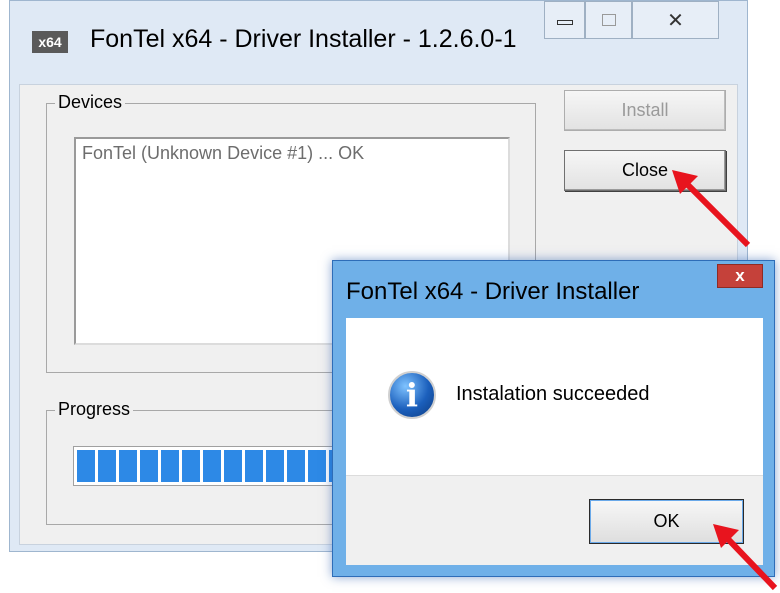  I want to click on minimize-button, so click(564, 20).